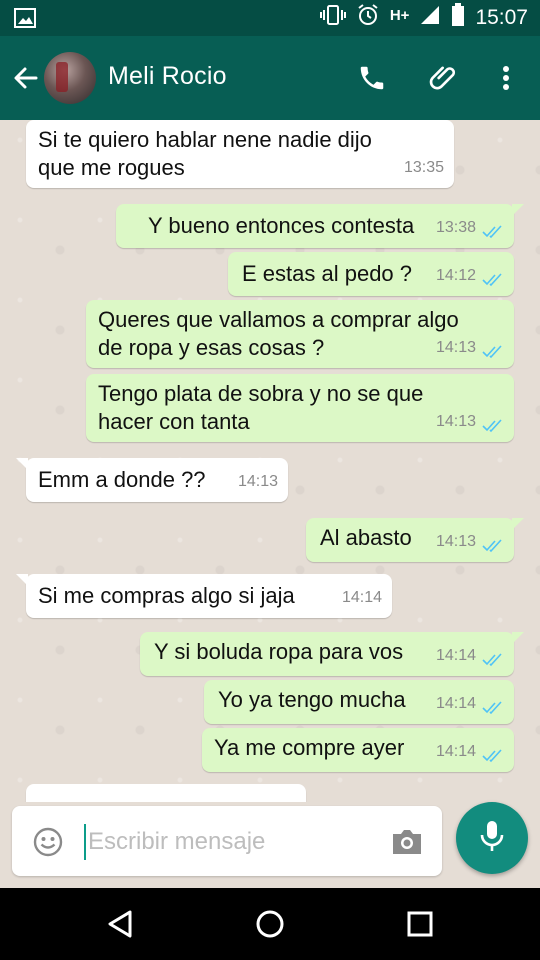 The height and width of the screenshot is (960, 540). What do you see at coordinates (26, 78) in the screenshot?
I see `back-arrow-icon` at bounding box center [26, 78].